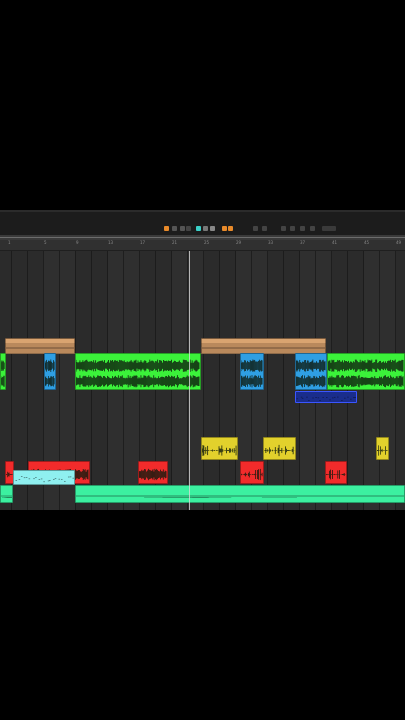 This screenshot has height=720, width=405. I want to click on overview-line, so click(202, 237).